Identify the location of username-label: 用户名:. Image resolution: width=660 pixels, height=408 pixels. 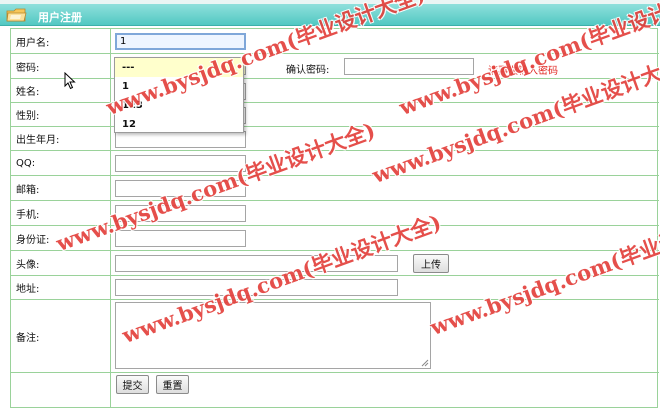
(61, 41).